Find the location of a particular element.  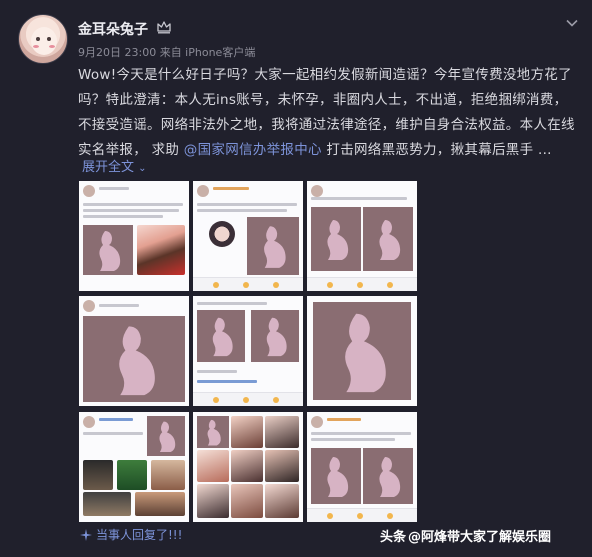

reply-note-label: 当事人回复了!!! is located at coordinates (139, 535).